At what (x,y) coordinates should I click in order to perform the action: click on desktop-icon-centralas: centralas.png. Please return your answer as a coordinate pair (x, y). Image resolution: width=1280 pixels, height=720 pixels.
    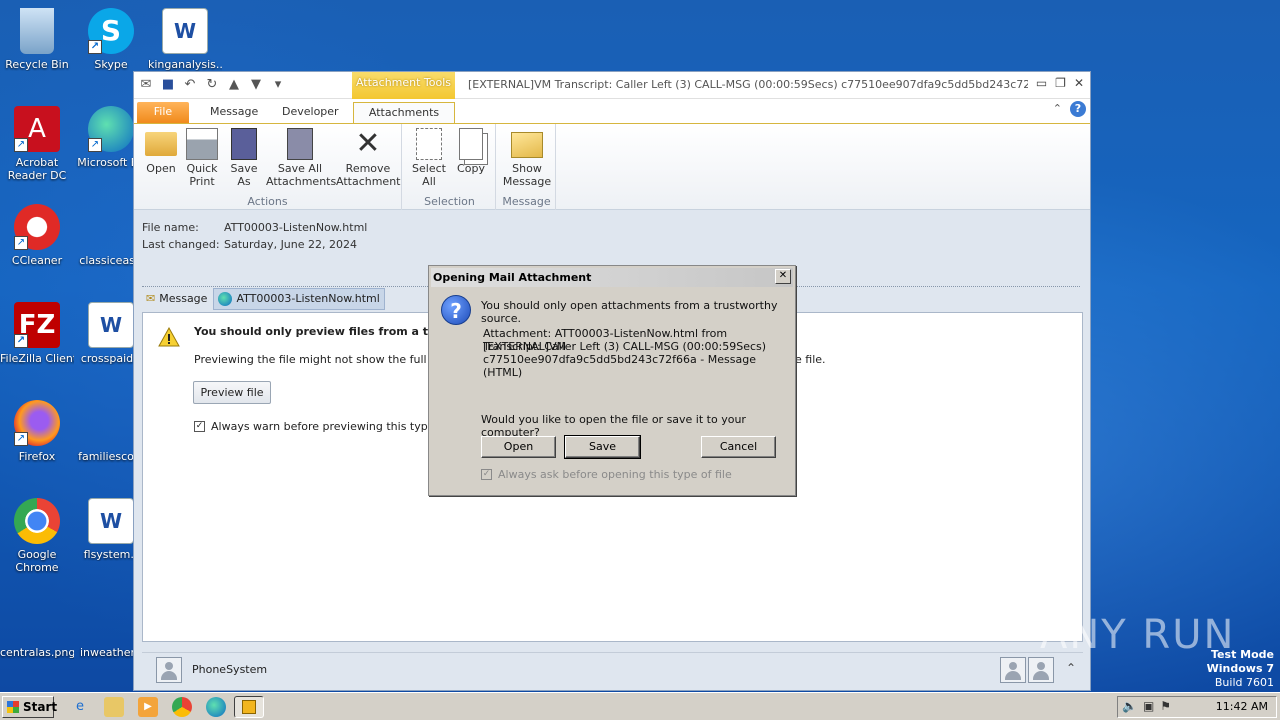
    Looking at the image, I should click on (37, 627).